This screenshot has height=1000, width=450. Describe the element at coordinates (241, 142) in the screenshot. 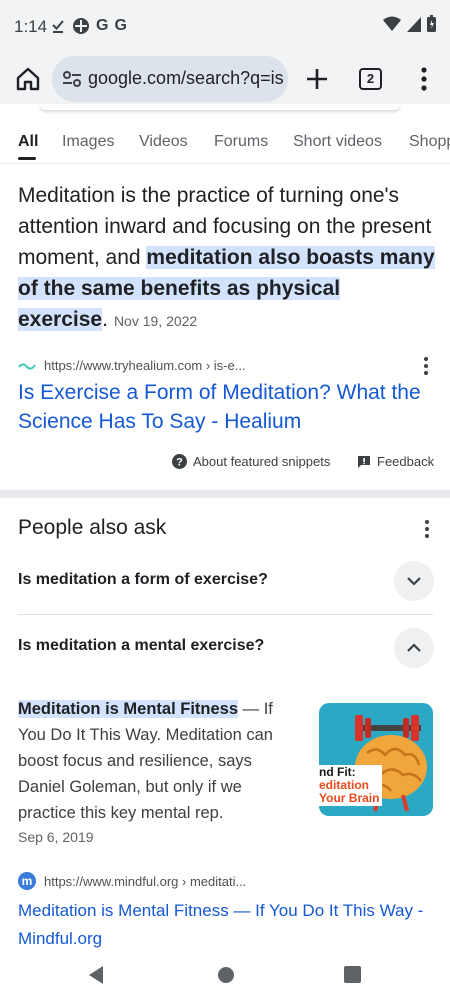

I see `tab-forums: Forums` at that location.